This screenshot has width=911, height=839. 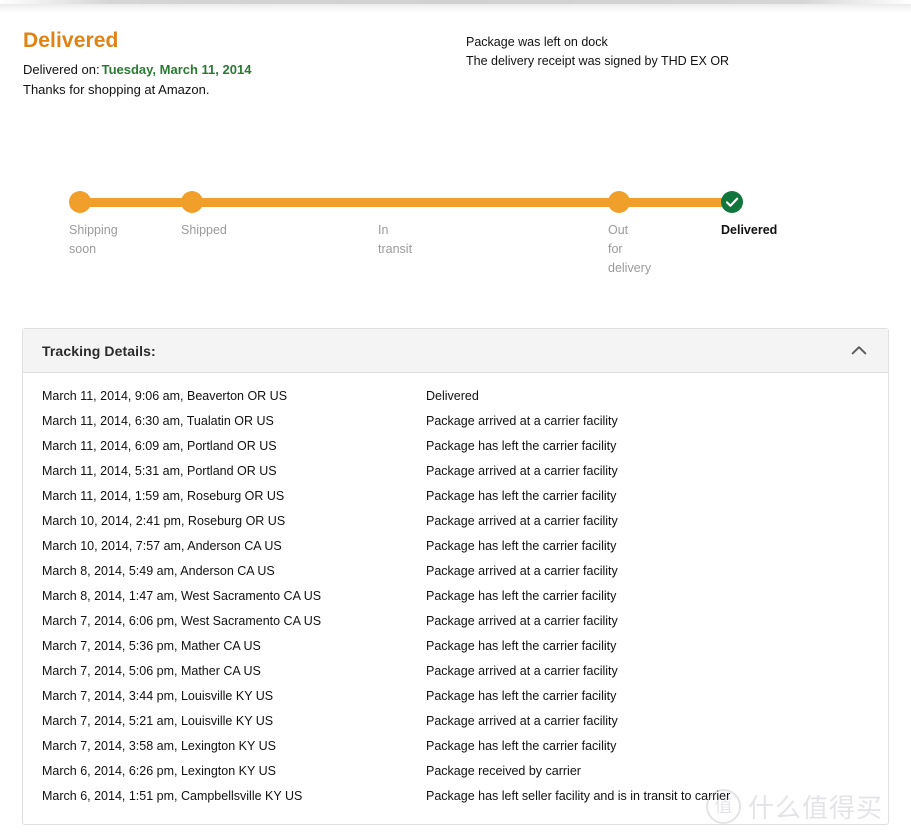 What do you see at coordinates (452, 395) in the screenshot?
I see `row-status: Delivered` at bounding box center [452, 395].